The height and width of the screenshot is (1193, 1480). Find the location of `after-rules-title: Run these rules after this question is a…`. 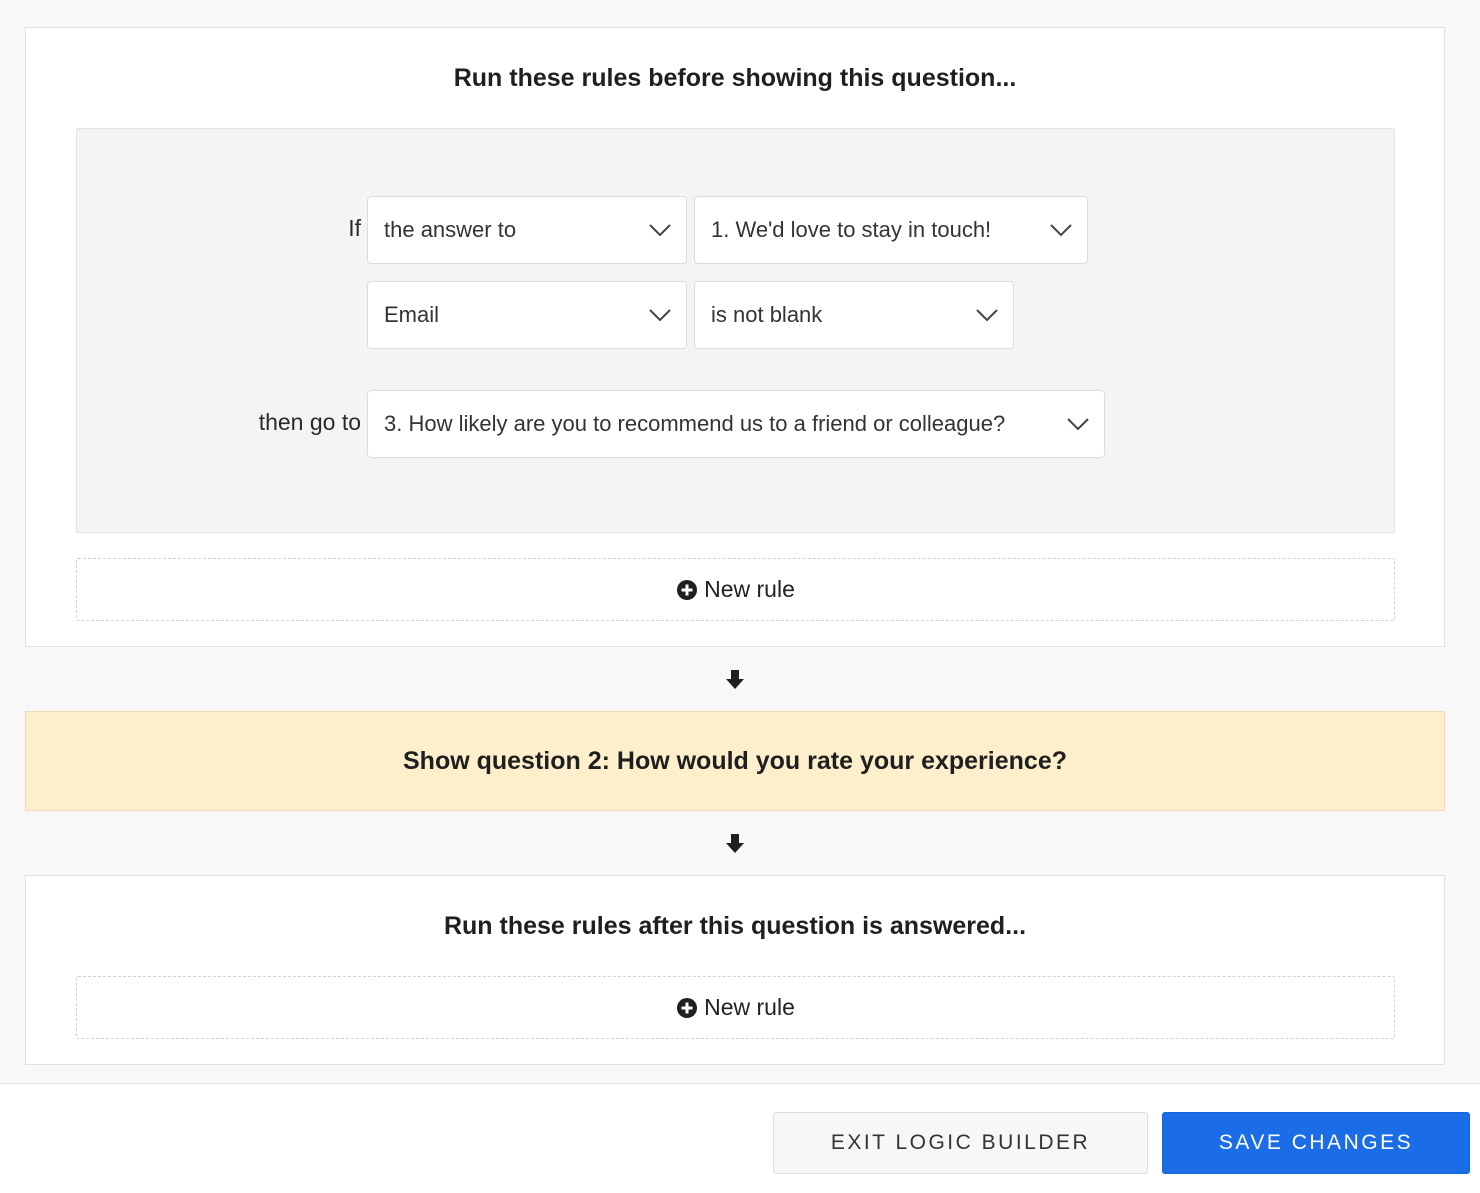

after-rules-title: Run these rules after this question is a… is located at coordinates (735, 926).